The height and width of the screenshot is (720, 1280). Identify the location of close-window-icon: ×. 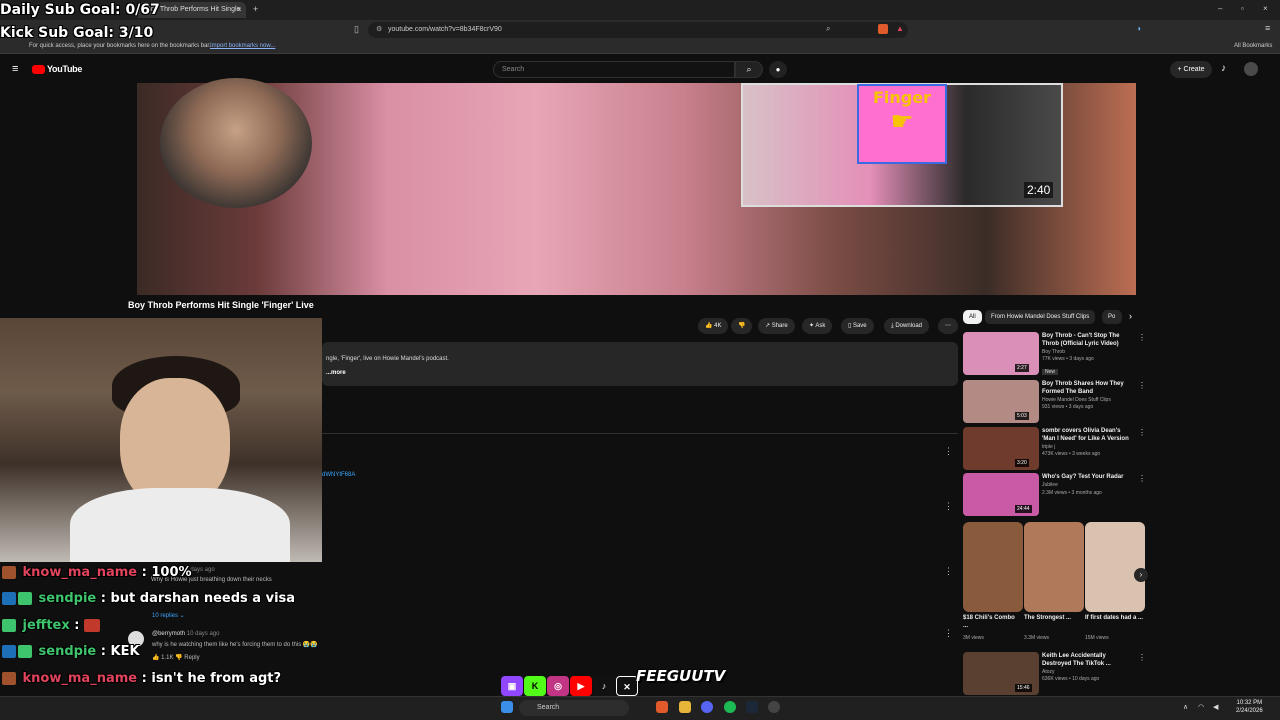
(1265, 8).